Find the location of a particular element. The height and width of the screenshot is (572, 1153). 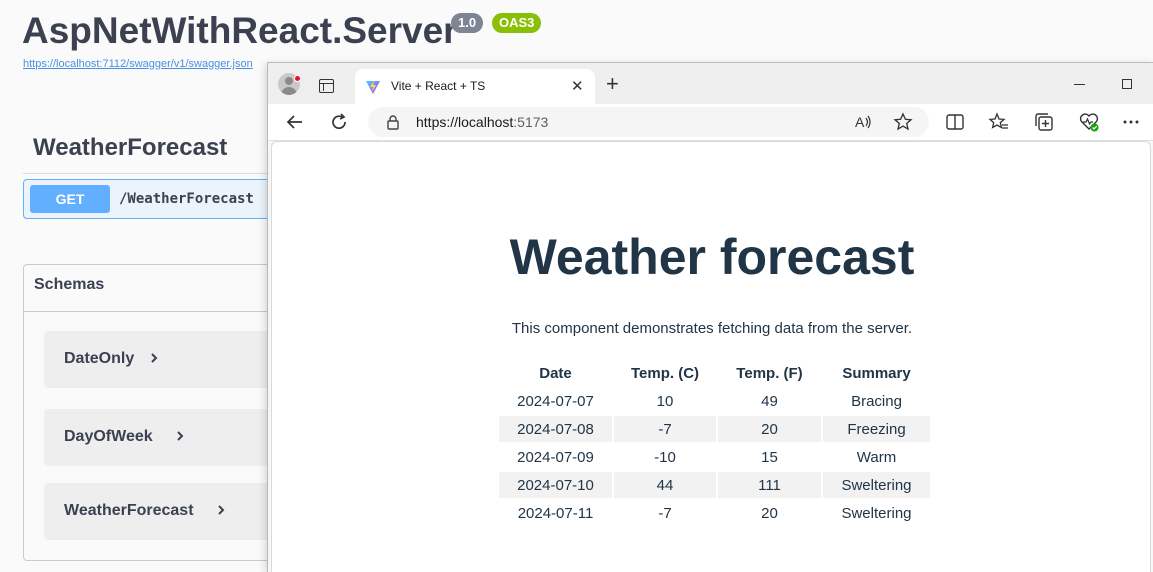

read-aloud-icon: A is located at coordinates (863, 122).